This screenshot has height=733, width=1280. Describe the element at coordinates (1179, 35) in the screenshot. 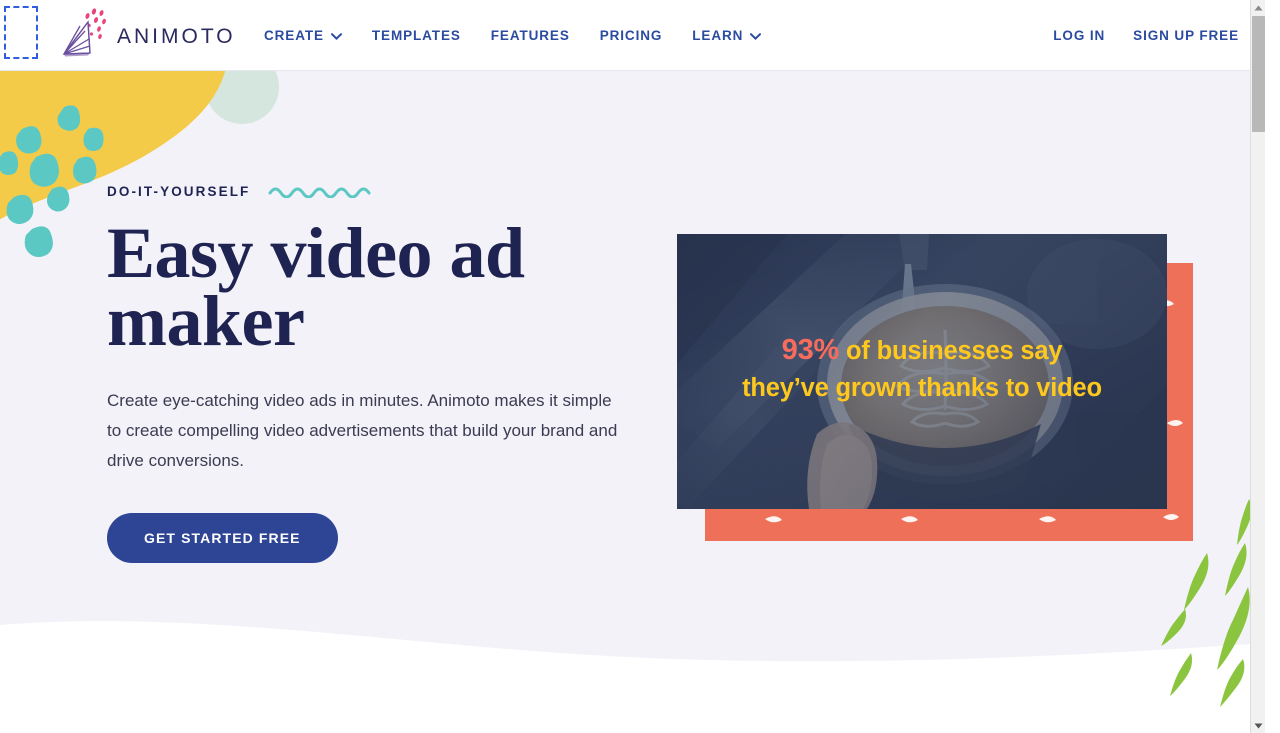

I see `signup-free-link: SIGN UP FREE` at that location.